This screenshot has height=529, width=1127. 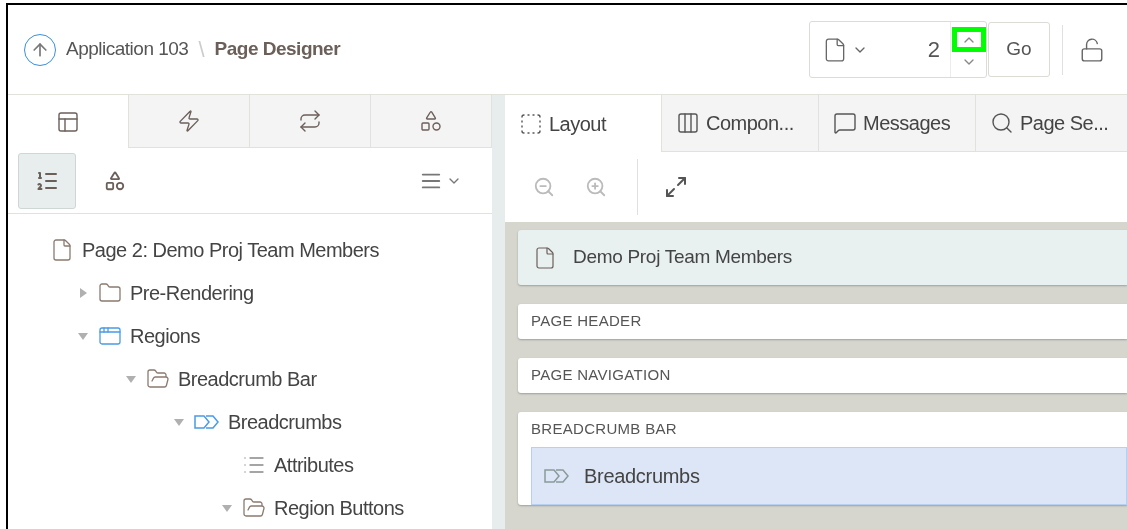 I want to click on designer-tab: Messages, so click(x=897, y=123).